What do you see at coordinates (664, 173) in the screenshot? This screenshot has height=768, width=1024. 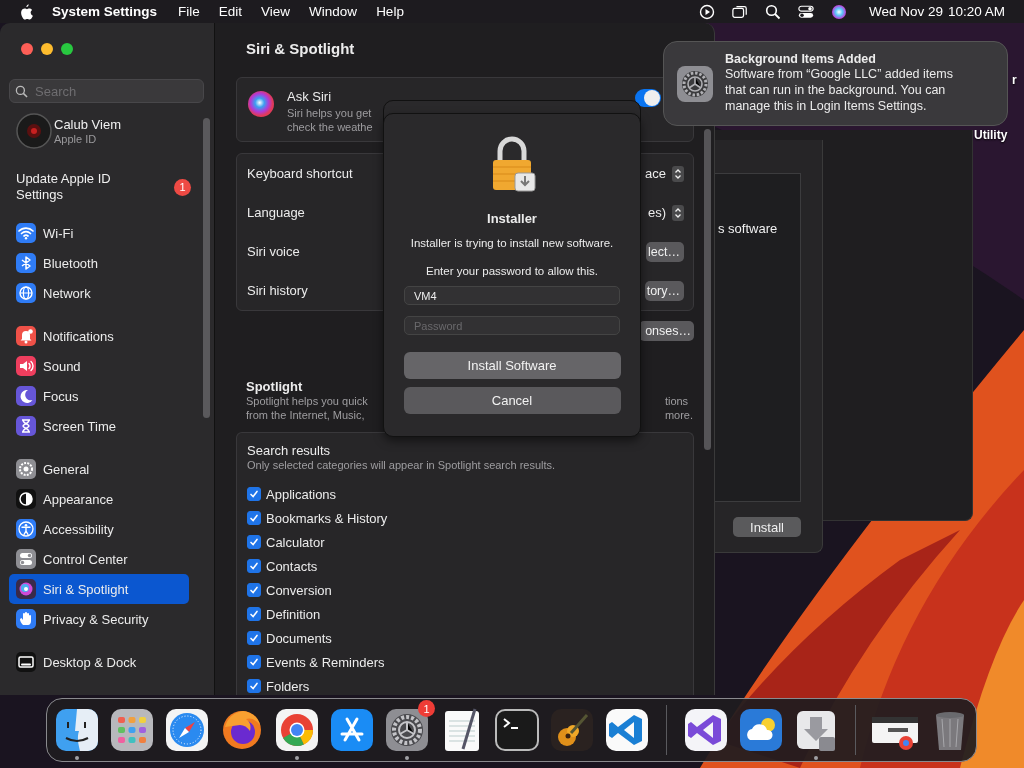 I see `popup-menu: ace` at bounding box center [664, 173].